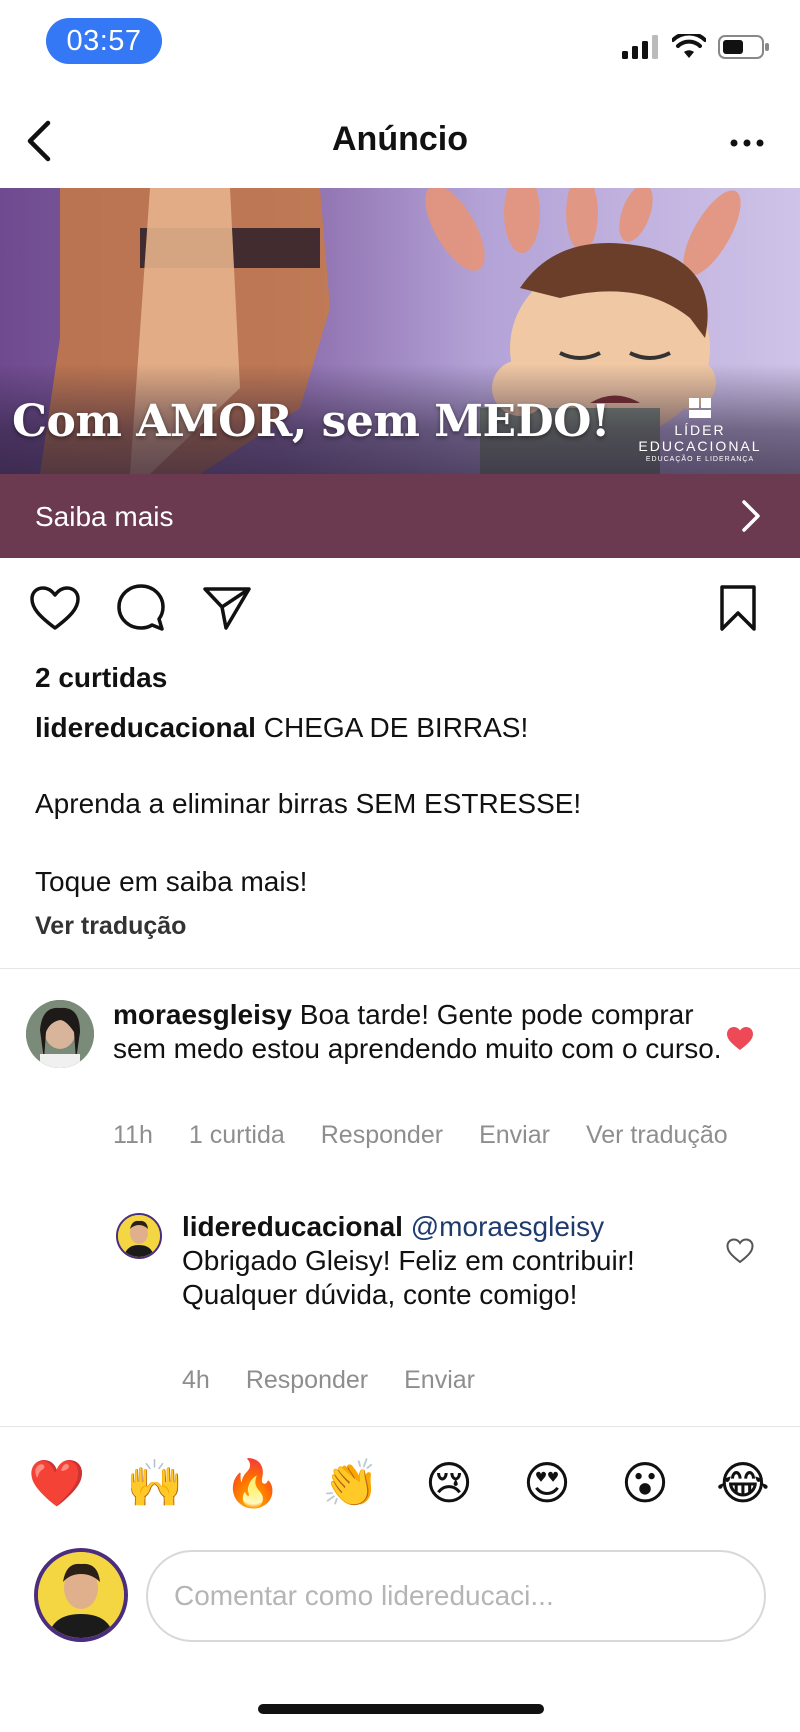 The image size is (800, 1732). I want to click on status-icons, so click(696, 47).